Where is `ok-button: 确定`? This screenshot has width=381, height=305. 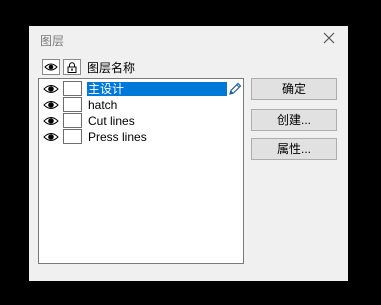
ok-button: 确定 is located at coordinates (294, 89).